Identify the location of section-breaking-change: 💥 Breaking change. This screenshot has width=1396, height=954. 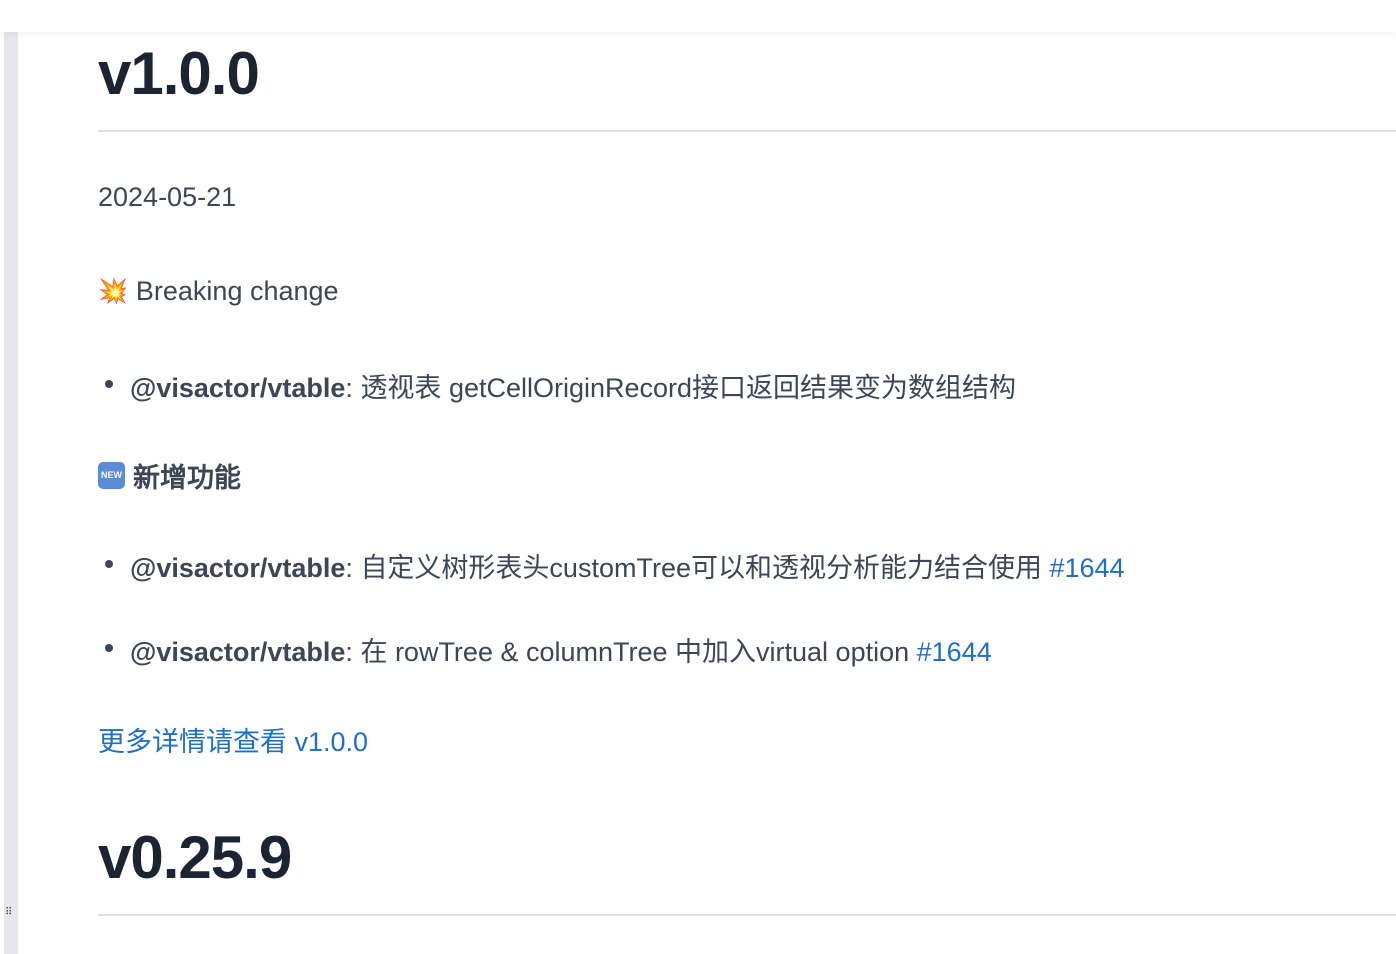
(218, 291).